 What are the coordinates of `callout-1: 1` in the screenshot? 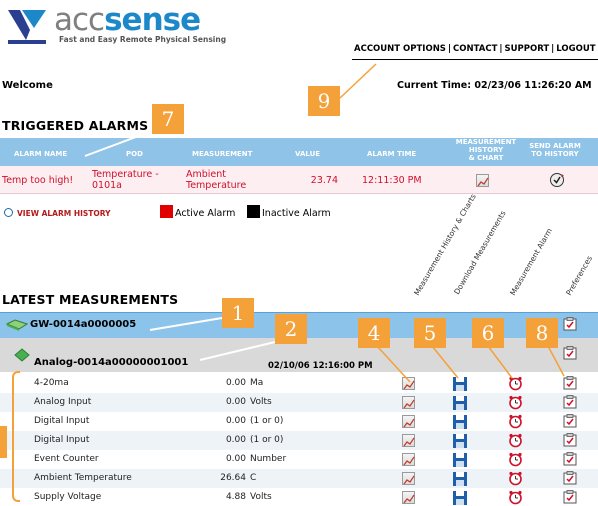 It's located at (238, 313).